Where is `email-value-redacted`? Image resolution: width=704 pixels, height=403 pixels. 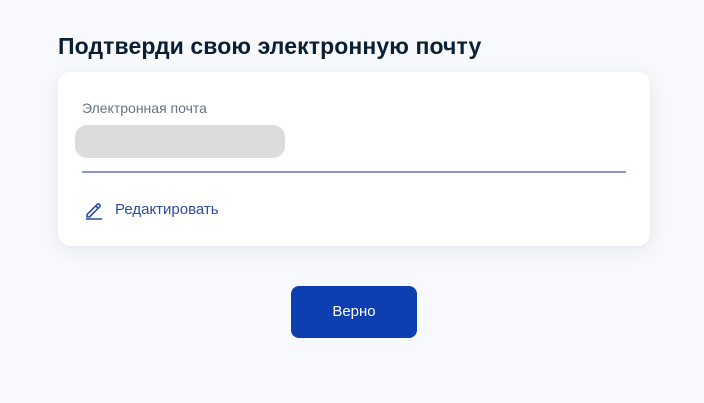 email-value-redacted is located at coordinates (180, 141).